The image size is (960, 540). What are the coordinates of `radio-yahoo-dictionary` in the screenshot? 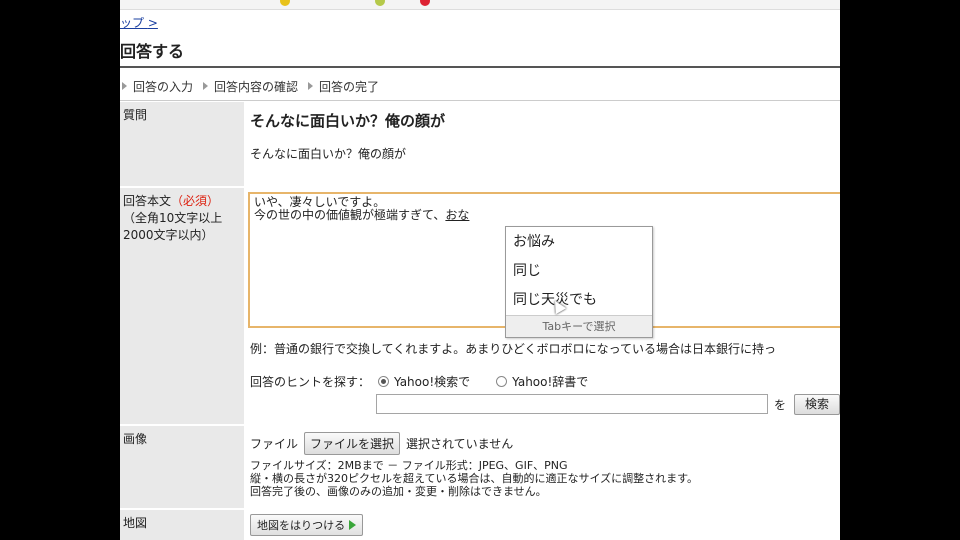 It's located at (502, 381).